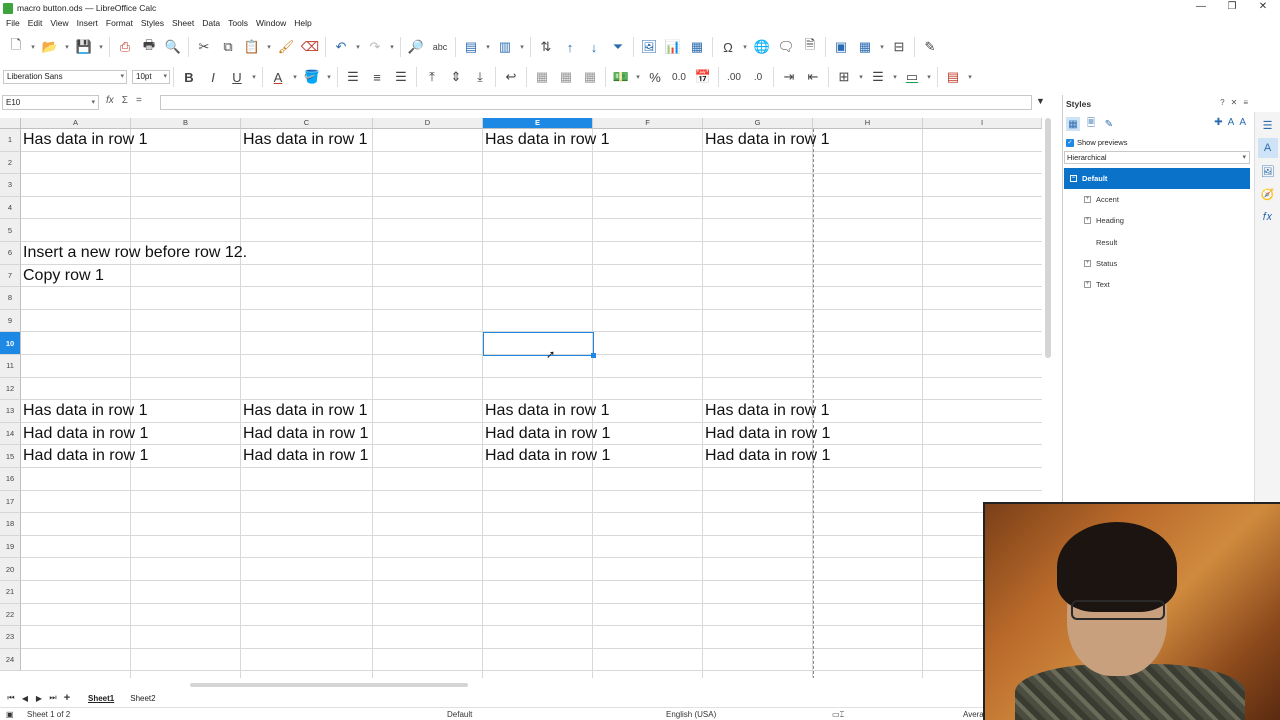  Describe the element at coordinates (546, 411) in the screenshot. I see `cell-e13: Has data in row 1` at that location.